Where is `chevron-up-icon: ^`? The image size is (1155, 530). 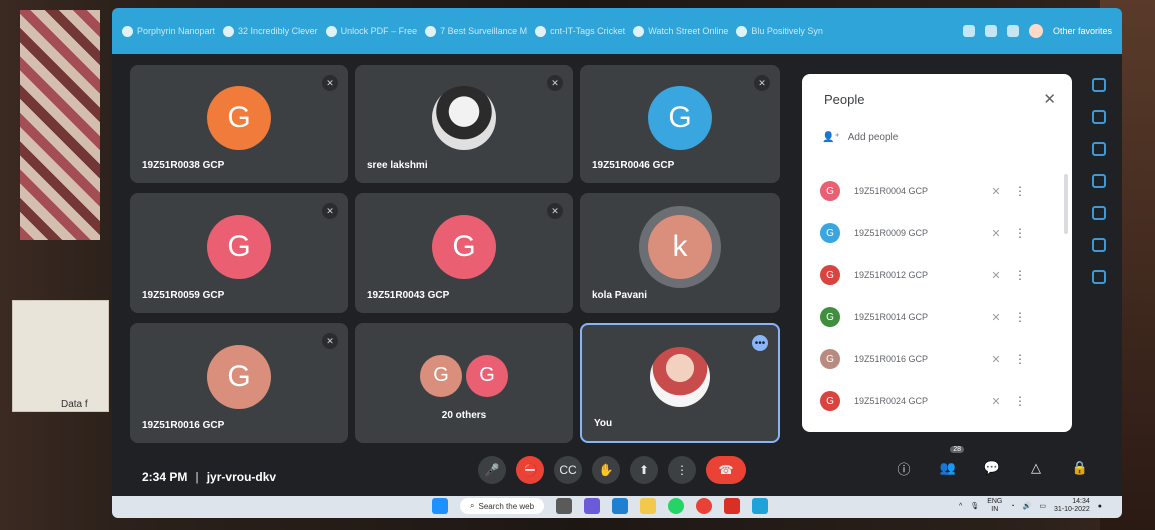
chevron-up-icon: ^ is located at coordinates (960, 506).